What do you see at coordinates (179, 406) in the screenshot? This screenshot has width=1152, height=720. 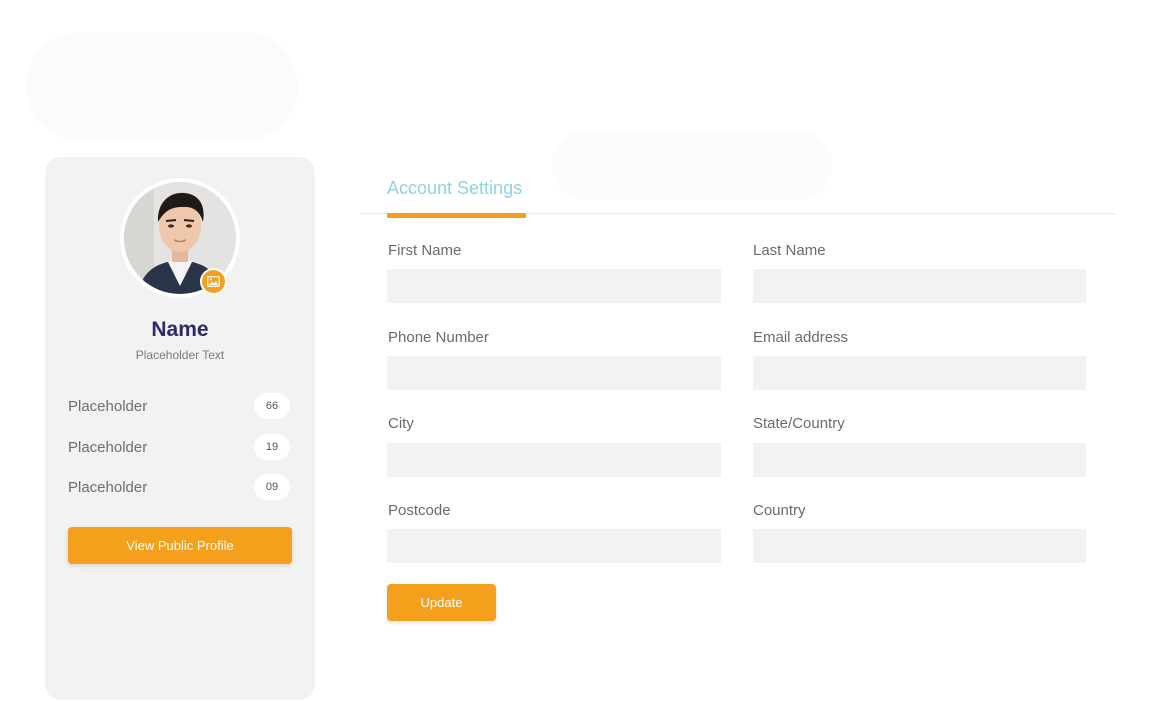 I see `stat-row: Placeholder 66` at bounding box center [179, 406].